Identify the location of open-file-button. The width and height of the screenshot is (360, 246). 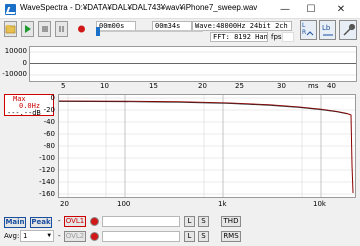
(10, 29).